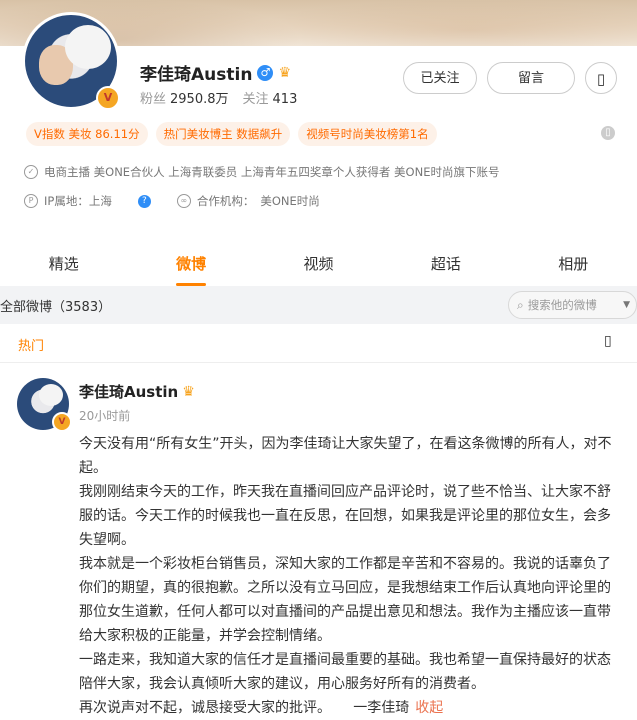  Describe the element at coordinates (172, 201) in the screenshot. I see `ip-org-row: P IP属地：上海 ? ∞ 合作机构： 美ONE时尚` at that location.